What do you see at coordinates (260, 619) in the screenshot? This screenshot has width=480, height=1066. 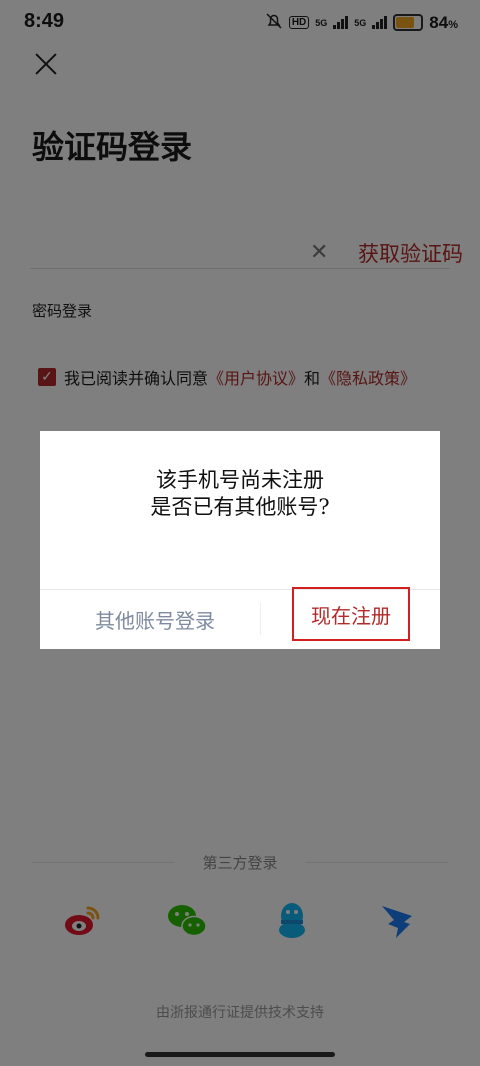 I see `dialog-button-divider` at bounding box center [260, 619].